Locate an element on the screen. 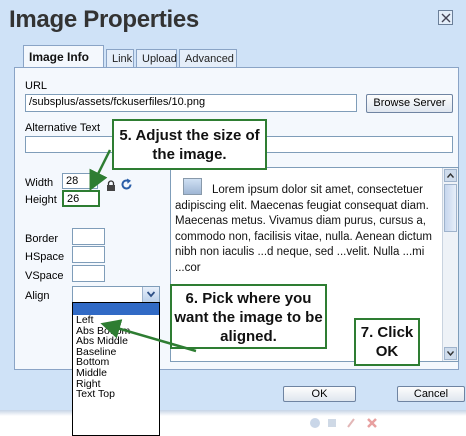 The image size is (466, 436). url-input: /subsplus/assets/fckuserfiles/10.png is located at coordinates (191, 103).